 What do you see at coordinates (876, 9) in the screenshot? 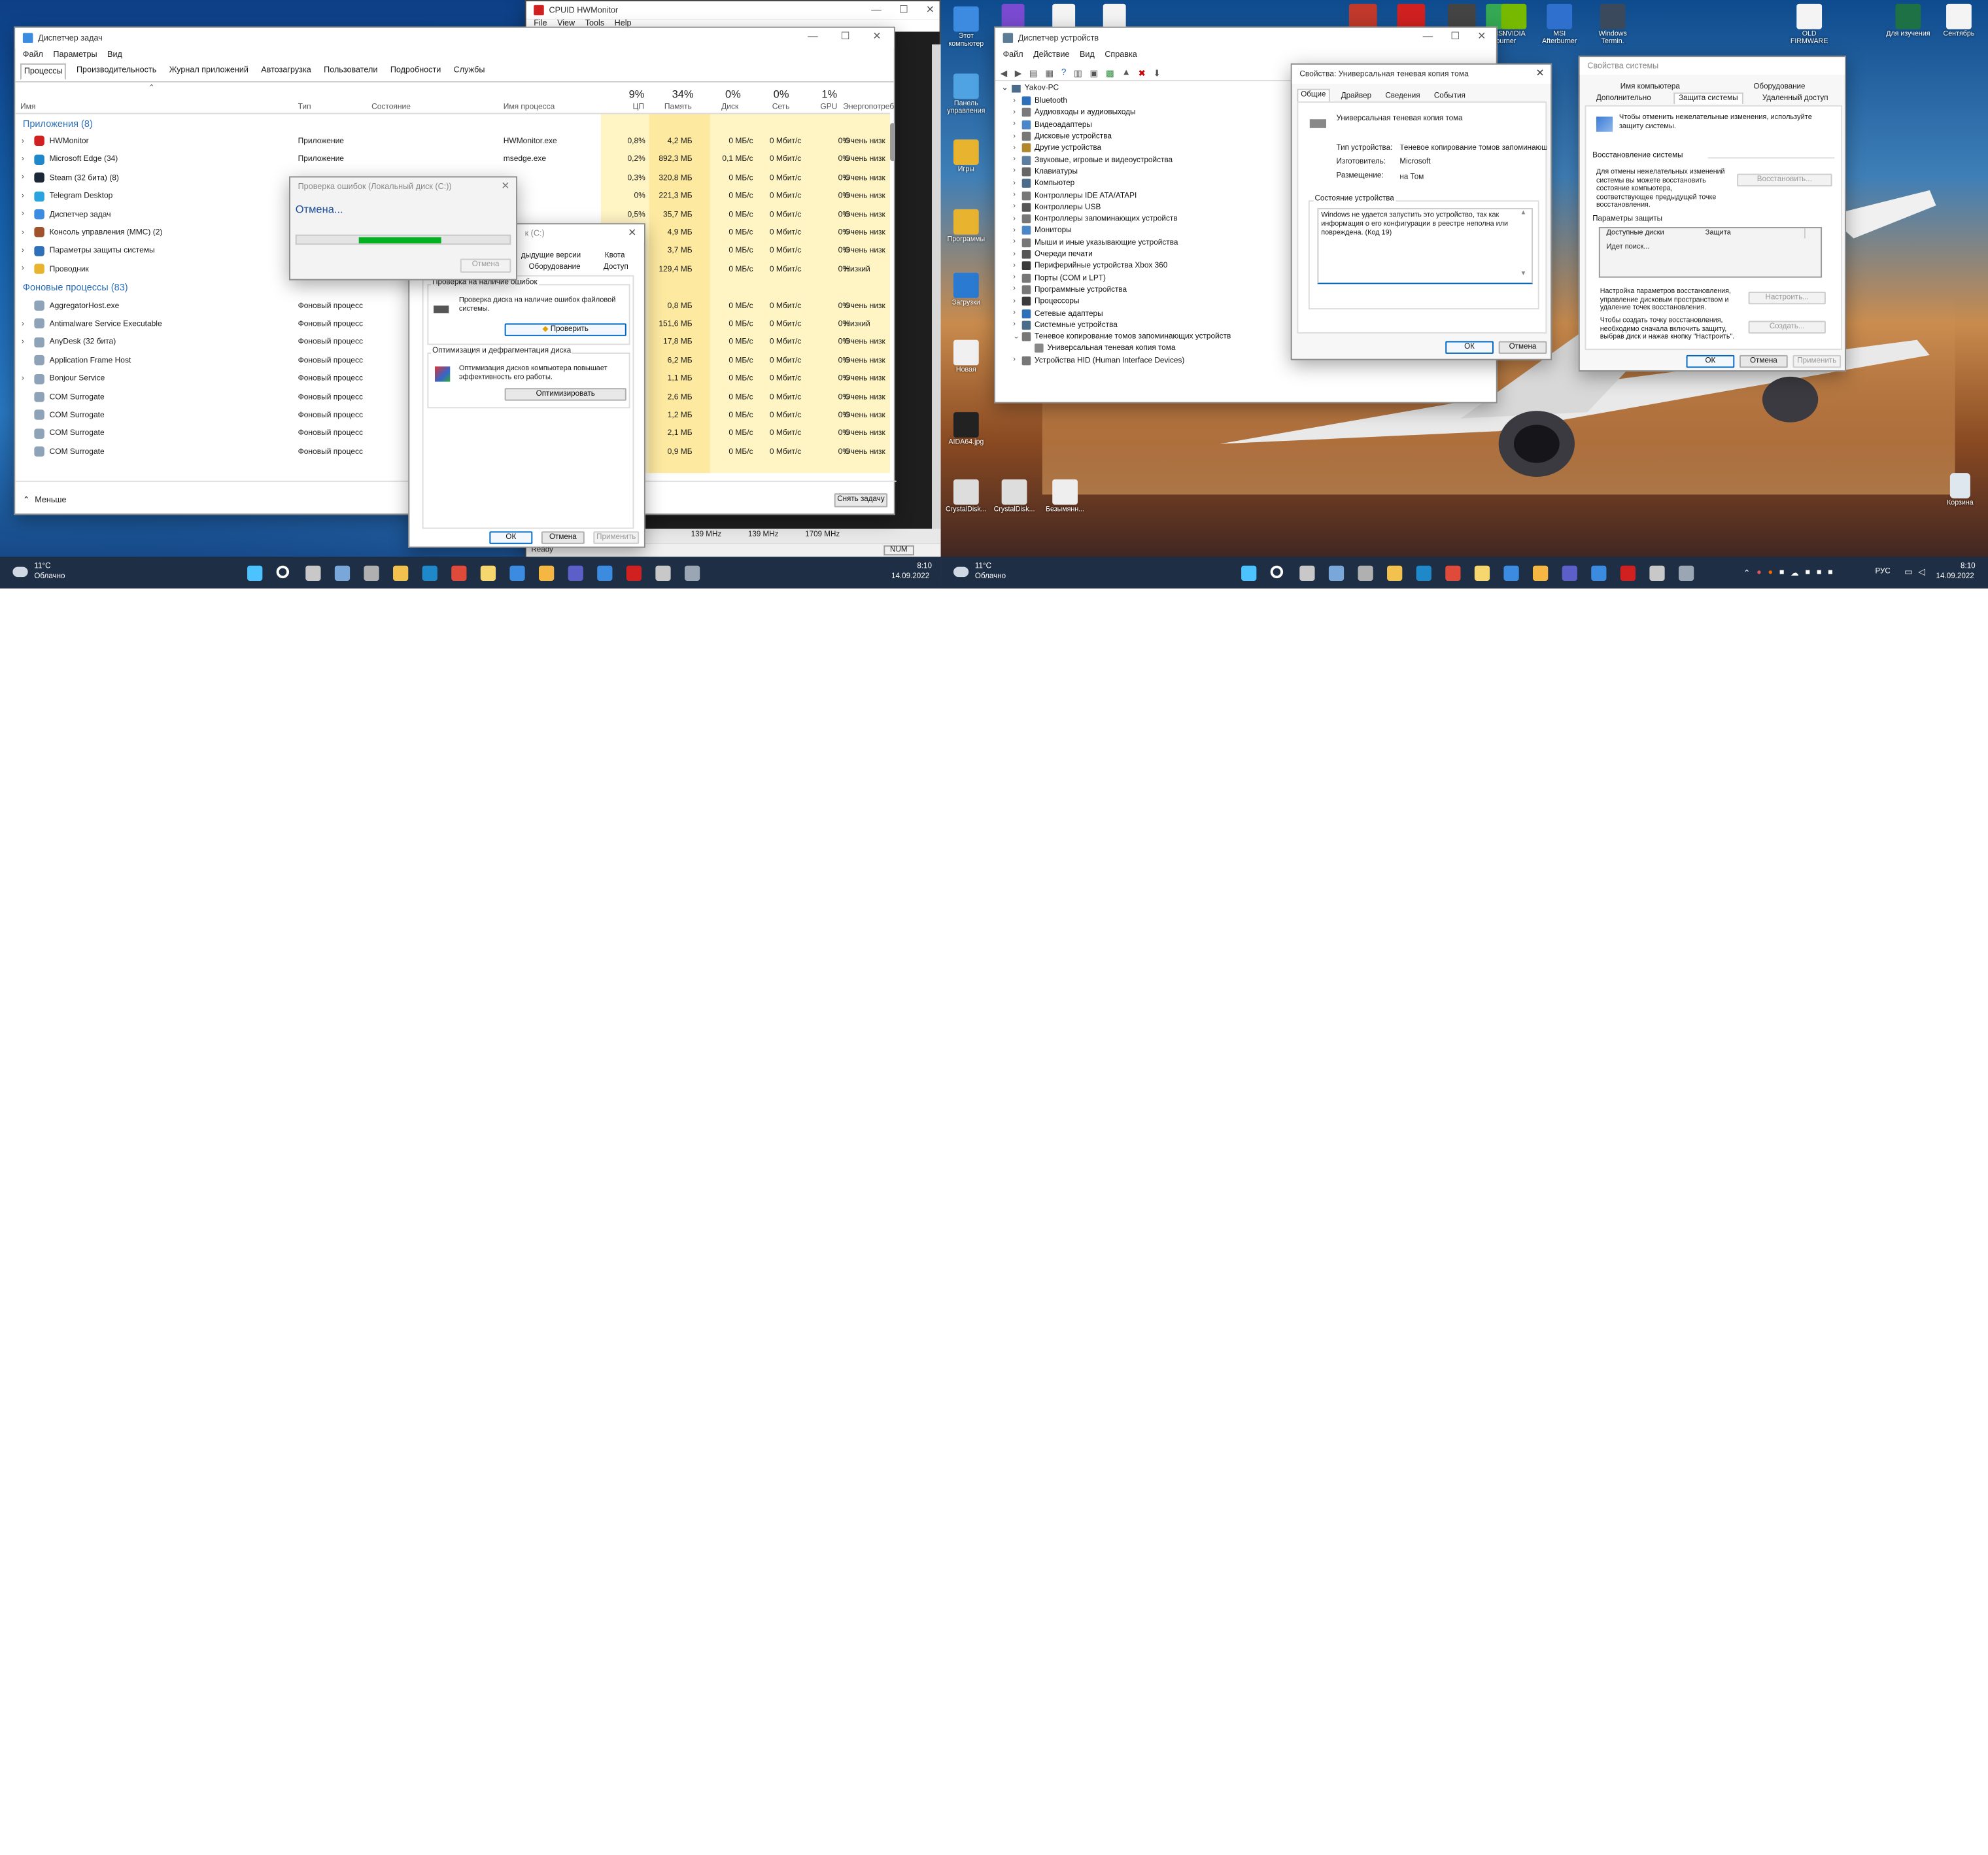
I see `minimize-icon: —` at bounding box center [876, 9].